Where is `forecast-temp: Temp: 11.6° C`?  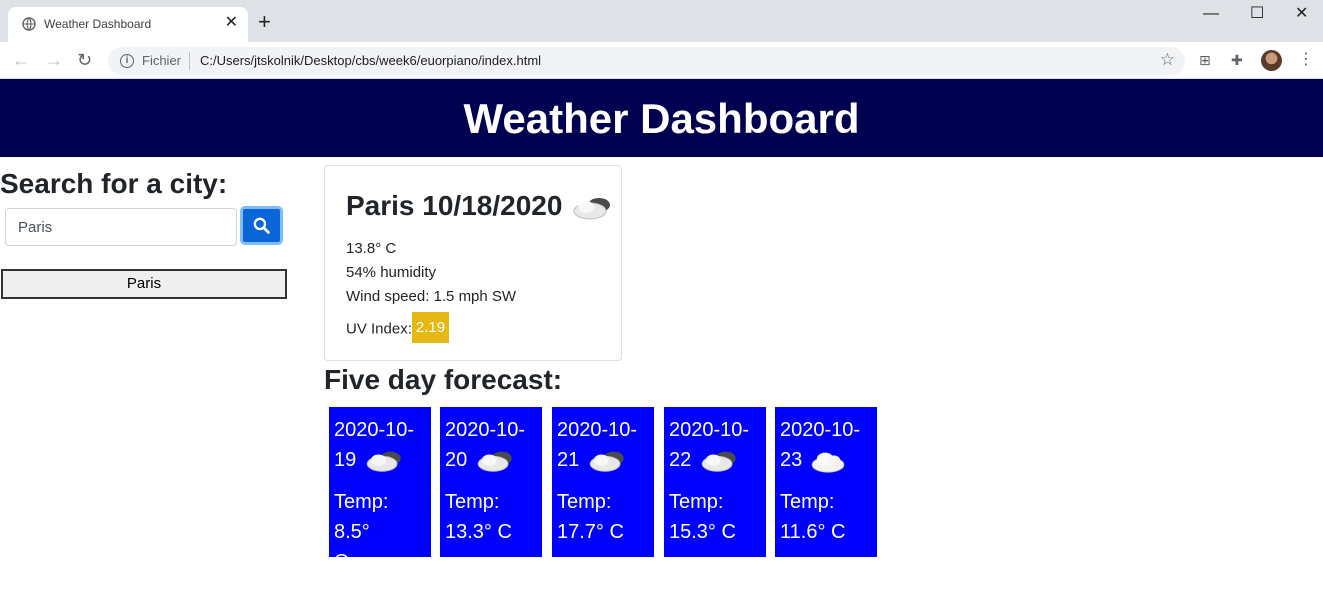
forecast-temp: Temp: 11.6° C is located at coordinates (813, 517).